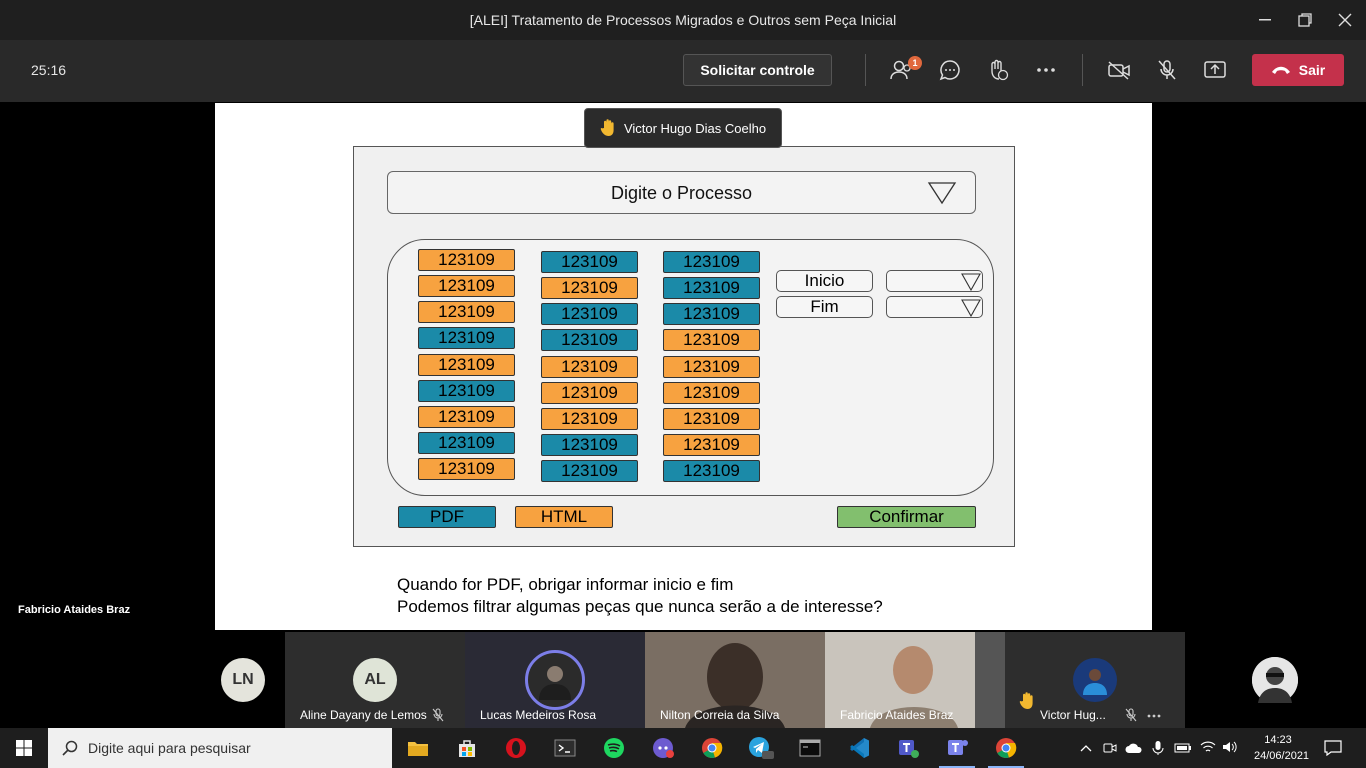 This screenshot has height=768, width=1366. What do you see at coordinates (915, 63) in the screenshot?
I see `participants-badge: 1` at bounding box center [915, 63].